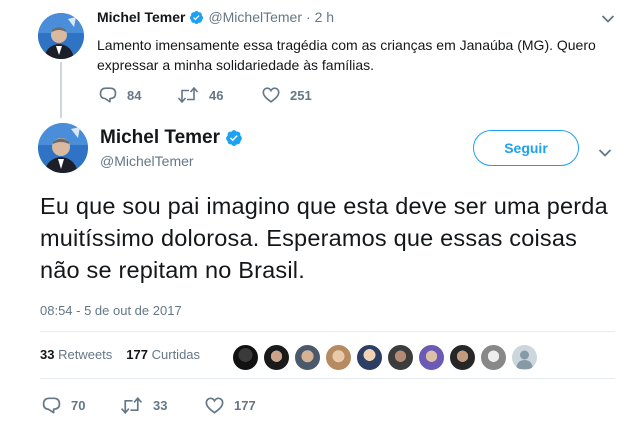 Image resolution: width=640 pixels, height=428 pixels. What do you see at coordinates (230, 405) in the screenshot?
I see `like-action: 177` at bounding box center [230, 405].